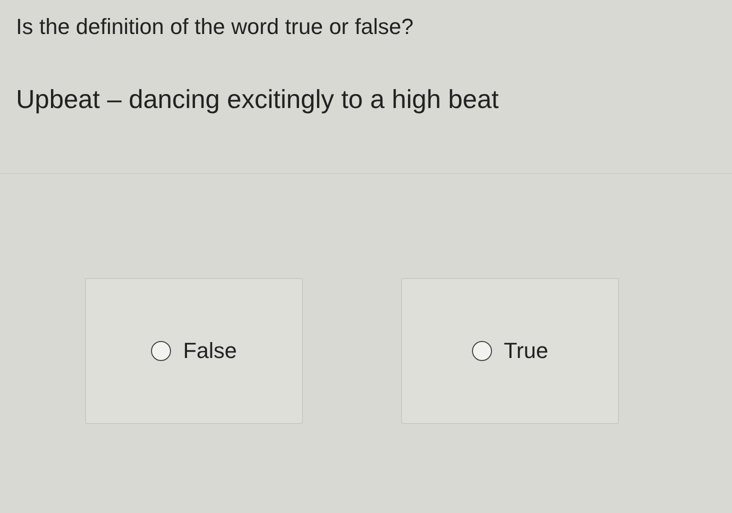  I want to click on answer-option: True, so click(510, 351).